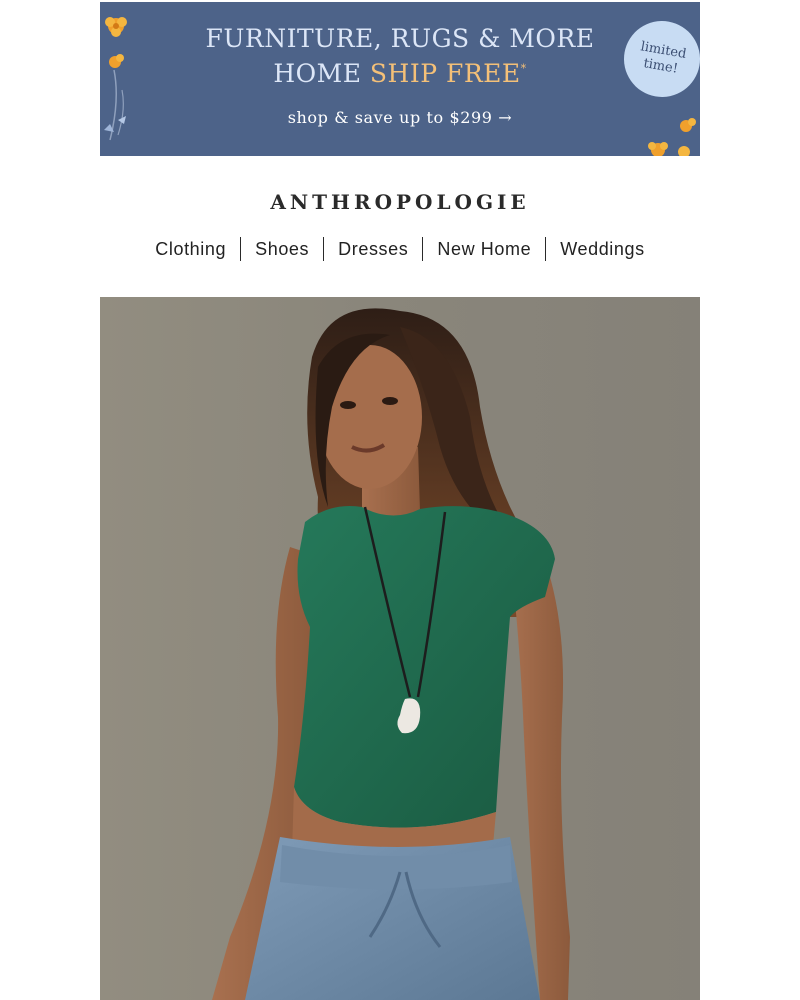 The height and width of the screenshot is (1000, 800). What do you see at coordinates (523, 68) in the screenshot?
I see `banner-asterisk: *` at bounding box center [523, 68].